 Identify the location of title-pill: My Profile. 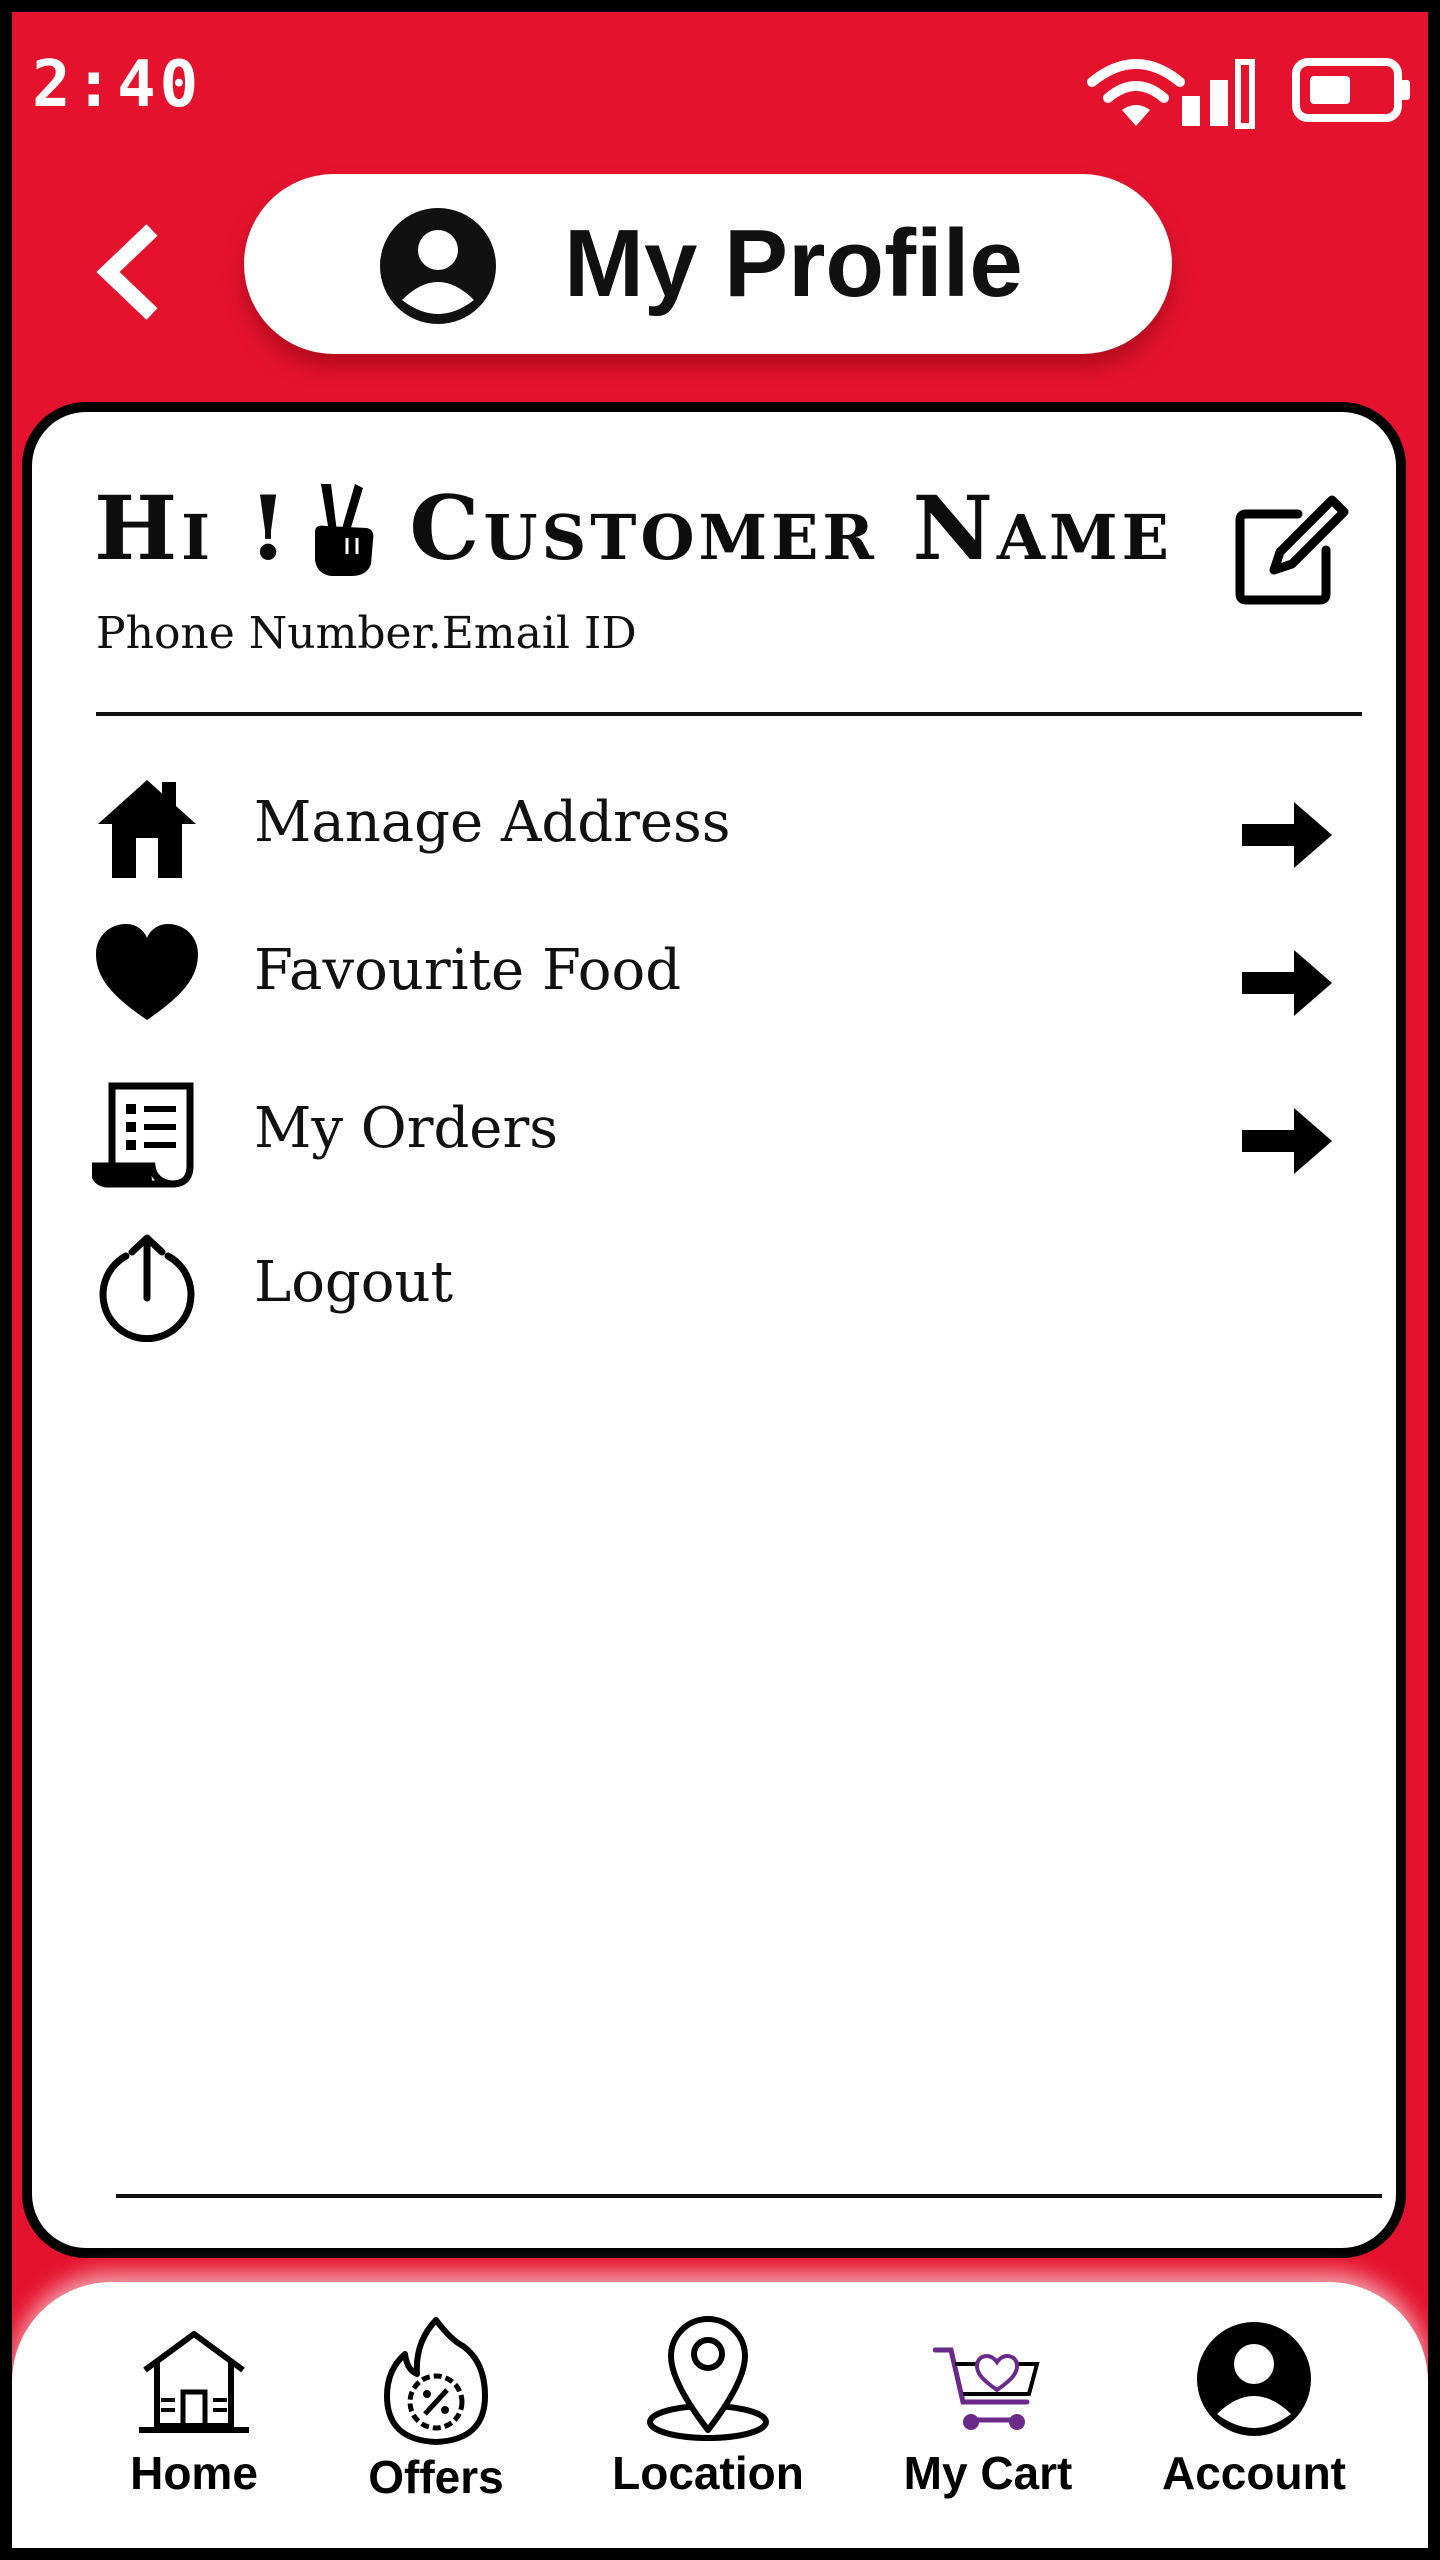
(708, 264).